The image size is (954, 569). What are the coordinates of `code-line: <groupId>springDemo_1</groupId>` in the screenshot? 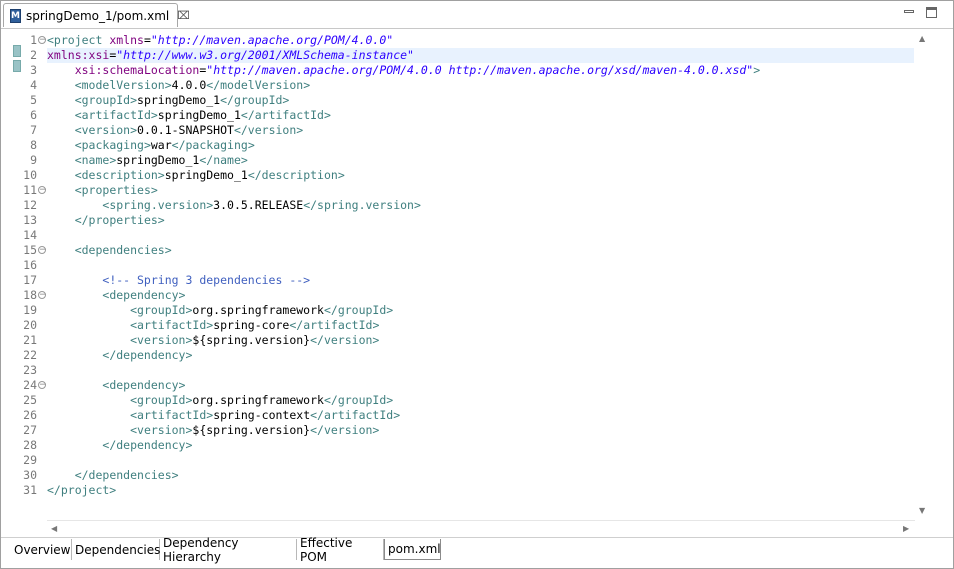 It's located at (480, 100).